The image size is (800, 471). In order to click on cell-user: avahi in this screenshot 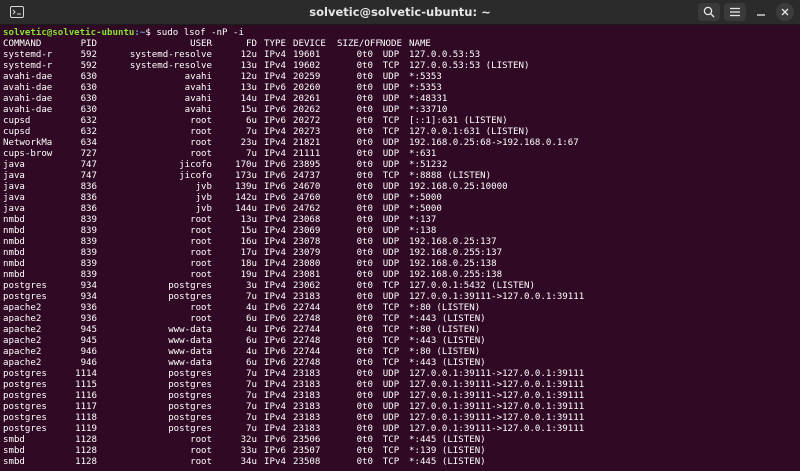, I will do `click(198, 110)`.